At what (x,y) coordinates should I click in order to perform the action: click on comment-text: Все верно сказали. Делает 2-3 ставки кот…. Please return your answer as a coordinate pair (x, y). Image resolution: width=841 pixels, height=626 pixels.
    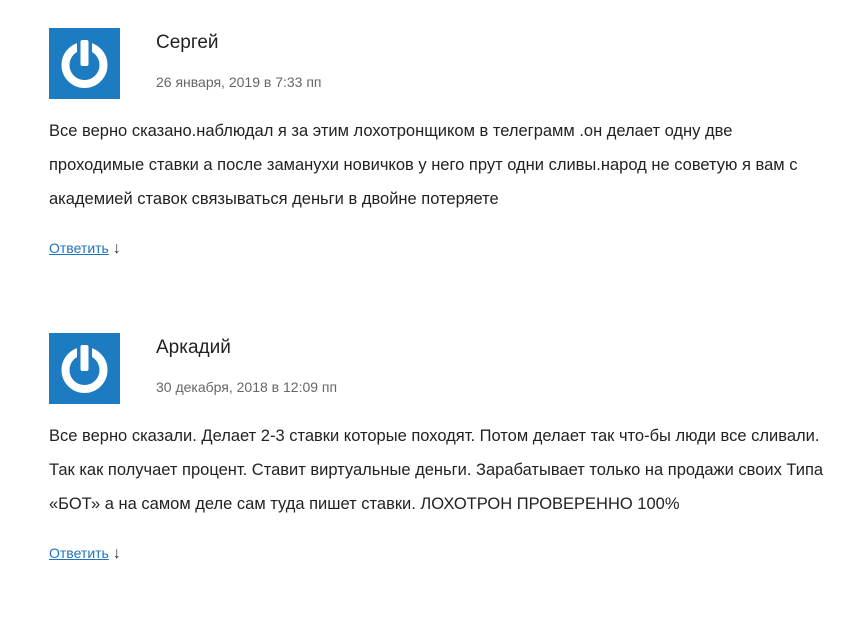
    Looking at the image, I should click on (436, 470).